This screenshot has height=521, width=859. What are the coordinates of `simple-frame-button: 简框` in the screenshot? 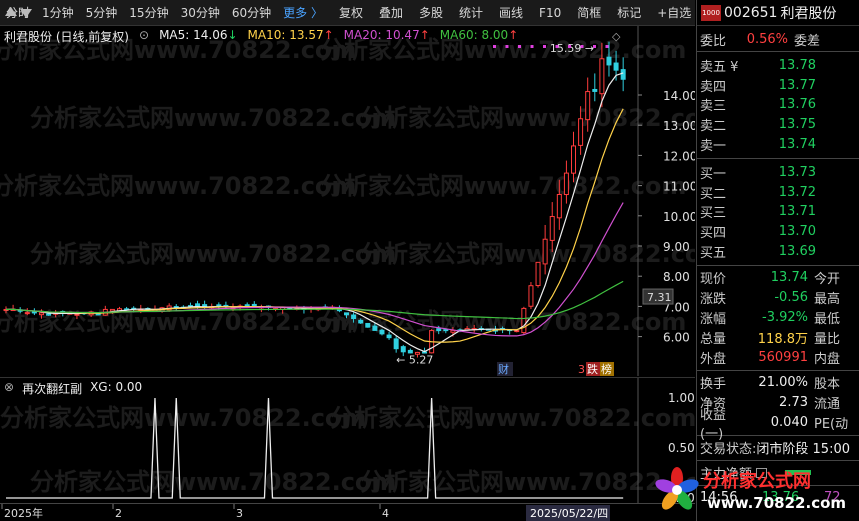 It's located at (589, 12).